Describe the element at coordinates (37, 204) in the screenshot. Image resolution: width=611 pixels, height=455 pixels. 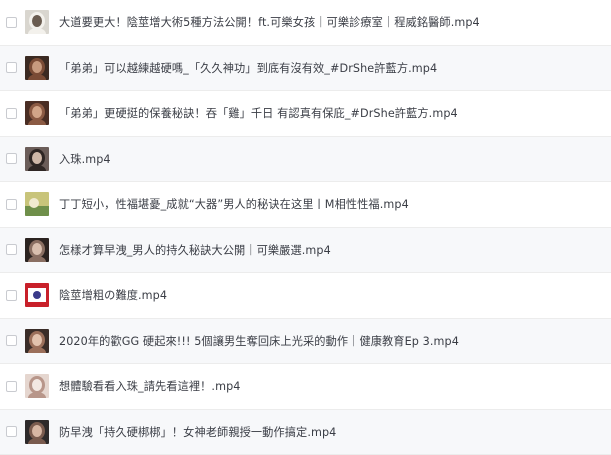
I see `video-thumbnail-cartoon-icon` at that location.